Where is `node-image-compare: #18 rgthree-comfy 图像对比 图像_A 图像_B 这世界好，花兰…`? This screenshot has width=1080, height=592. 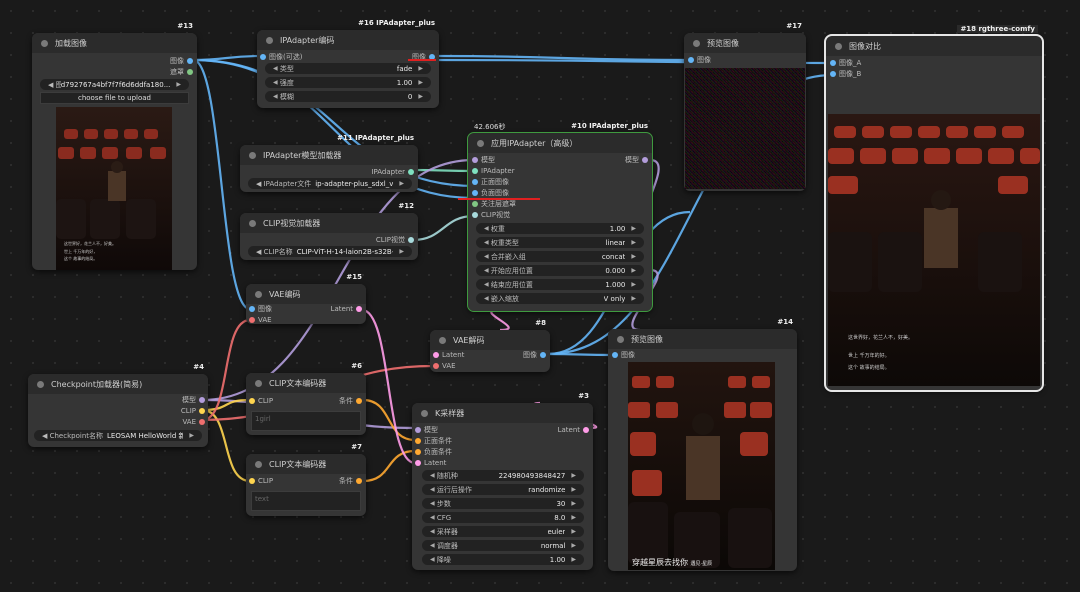
node-image-compare: #18 rgthree-comfy 图像对比 图像_A 图像_B 这世界好，花兰… is located at coordinates (934, 208).